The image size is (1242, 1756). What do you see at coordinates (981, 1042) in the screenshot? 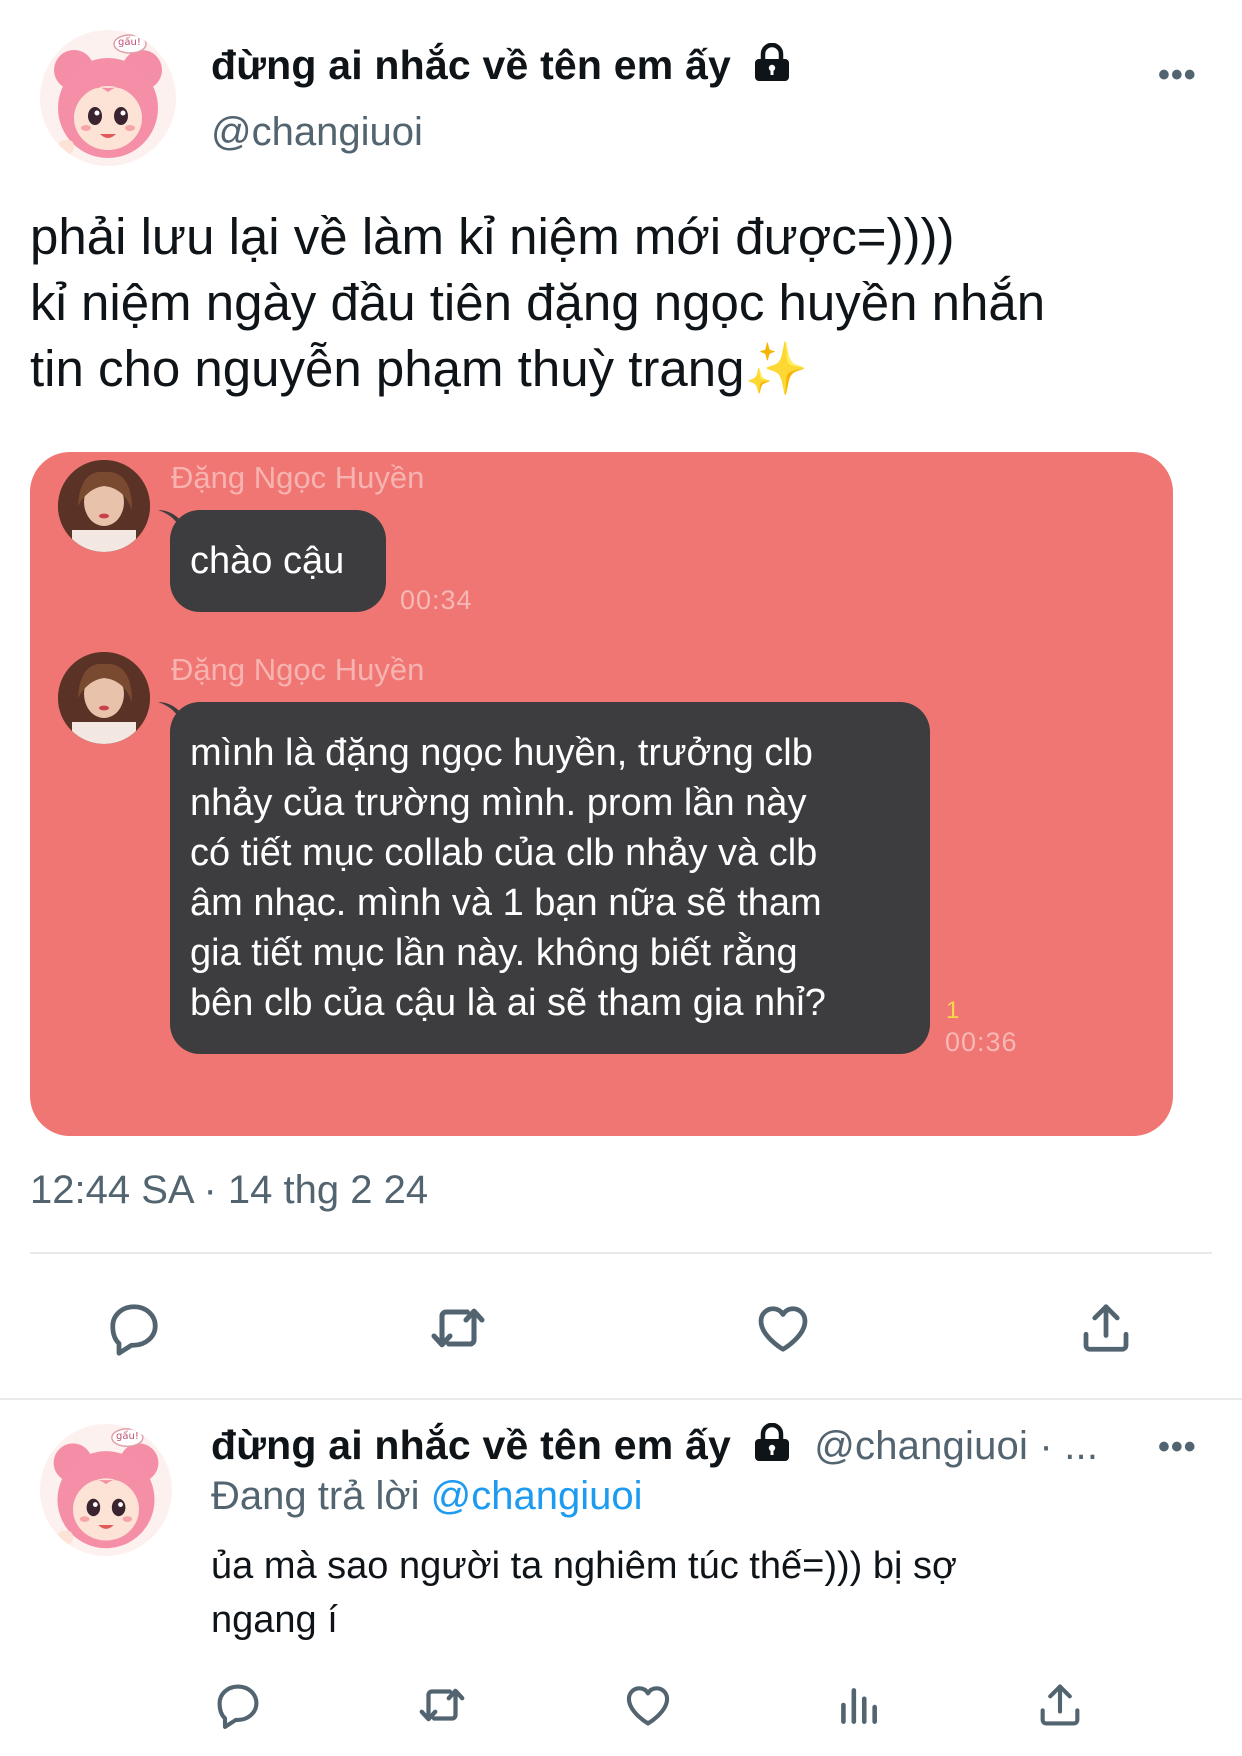
I see `chat-time: 00:36` at bounding box center [981, 1042].